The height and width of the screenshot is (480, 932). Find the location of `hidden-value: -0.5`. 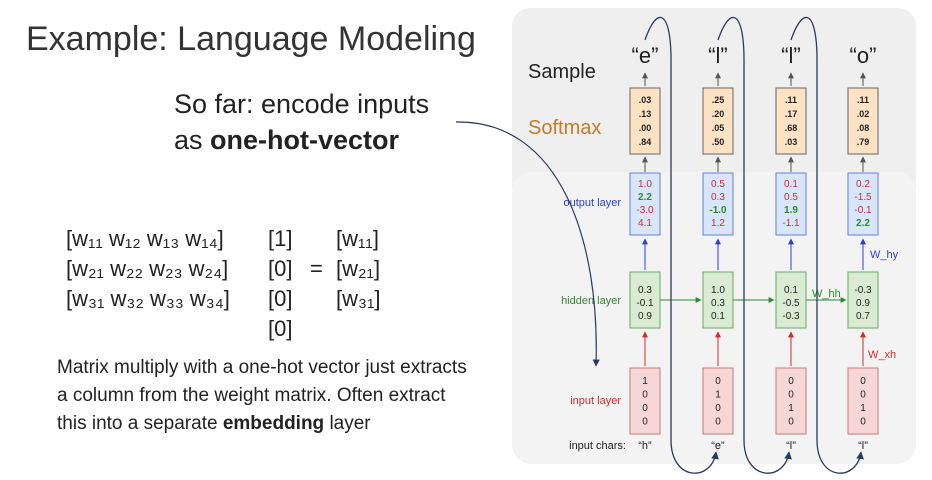

hidden-value: -0.5 is located at coordinates (791, 303).